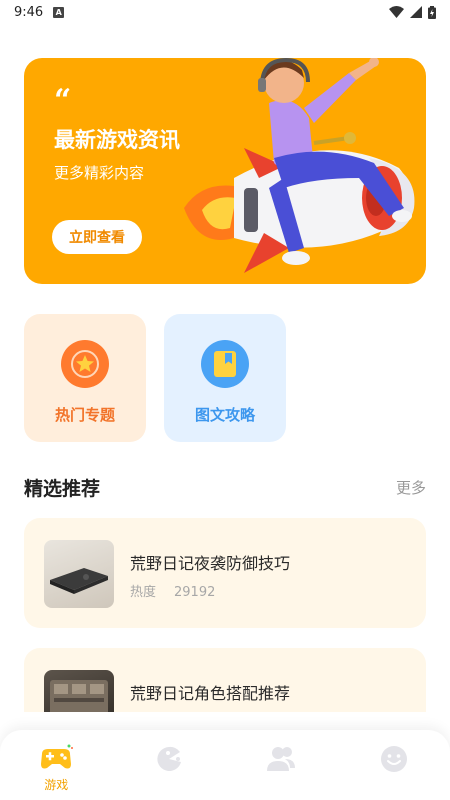 Image resolution: width=450 pixels, height=800 pixels. I want to click on quote-icon: “, so click(63, 100).